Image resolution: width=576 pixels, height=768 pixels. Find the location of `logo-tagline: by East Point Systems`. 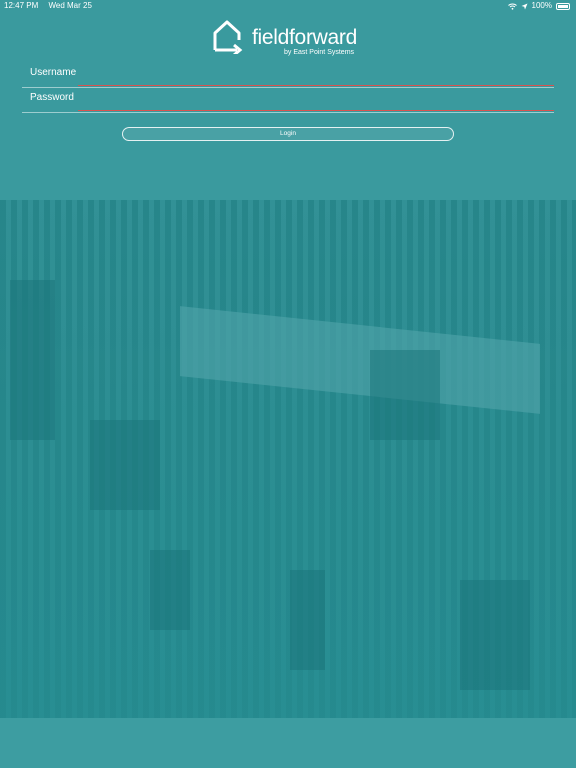

logo-tagline: by East Point Systems is located at coordinates (319, 52).